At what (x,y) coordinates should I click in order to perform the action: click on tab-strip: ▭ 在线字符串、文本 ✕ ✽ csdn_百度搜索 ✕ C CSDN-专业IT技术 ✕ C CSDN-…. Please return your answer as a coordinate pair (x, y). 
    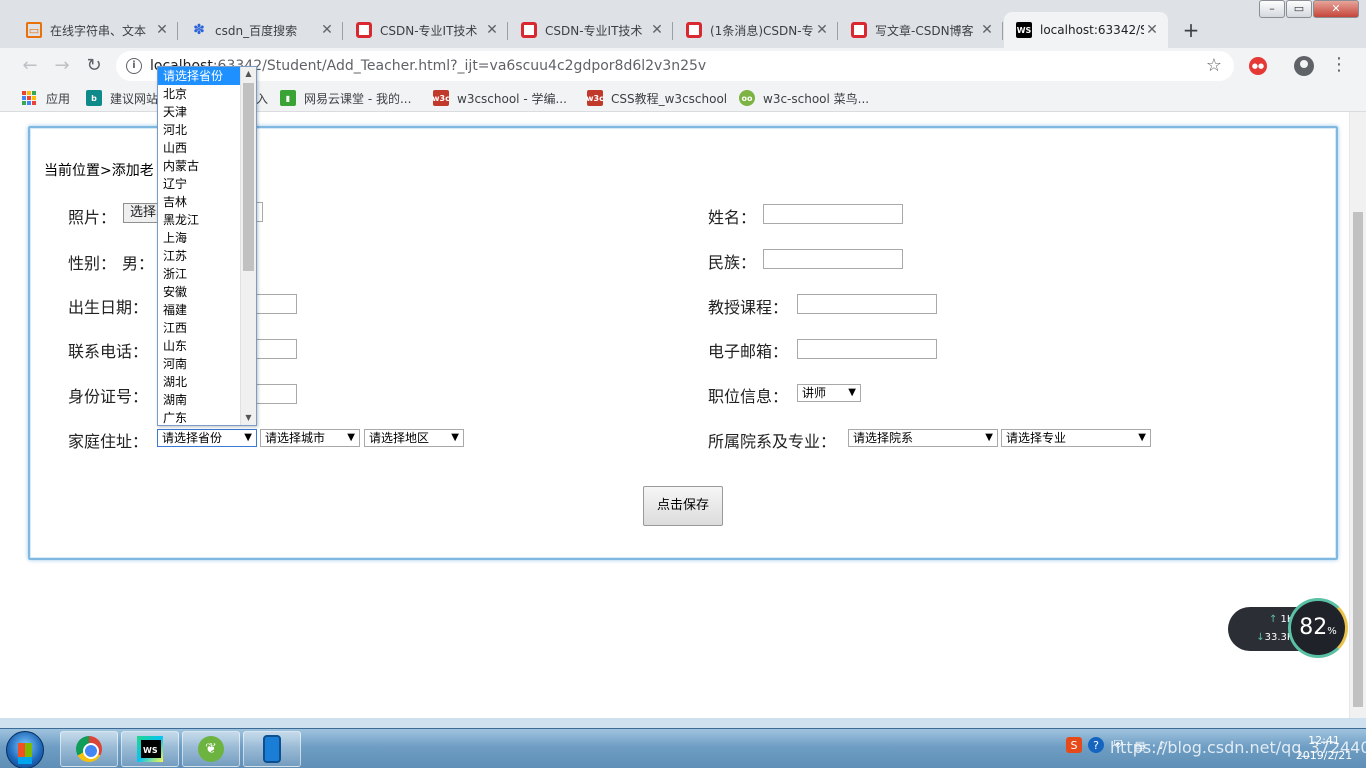
    Looking at the image, I should click on (683, 24).